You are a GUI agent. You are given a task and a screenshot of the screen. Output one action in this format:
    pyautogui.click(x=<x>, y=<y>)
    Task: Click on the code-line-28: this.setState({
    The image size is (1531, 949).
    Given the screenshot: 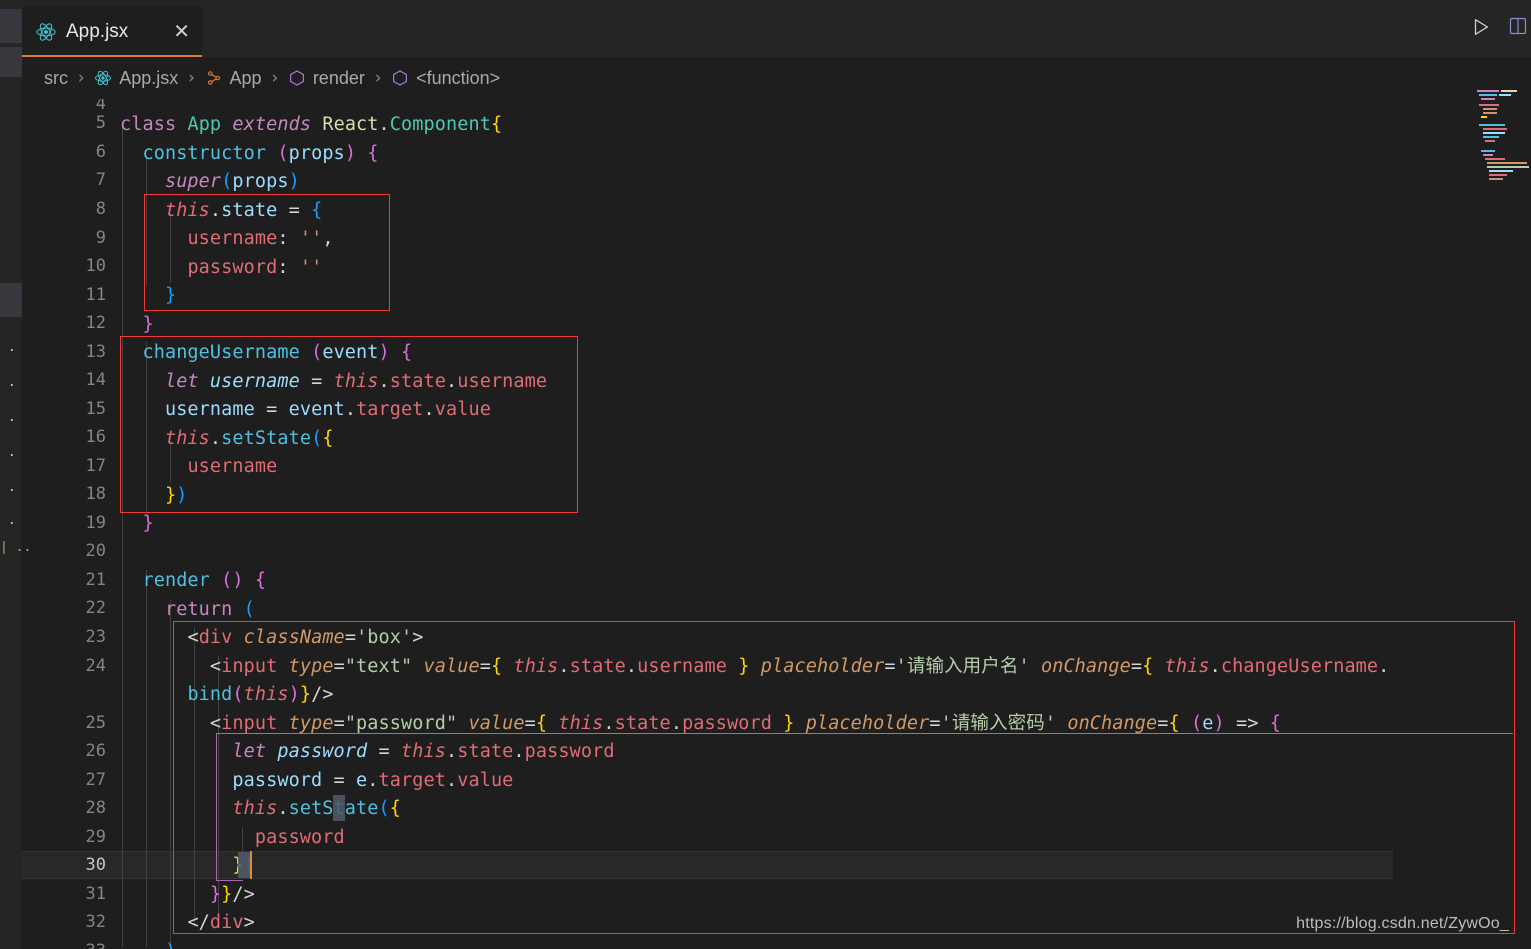 What is the action you would take?
    pyautogui.click(x=316, y=808)
    